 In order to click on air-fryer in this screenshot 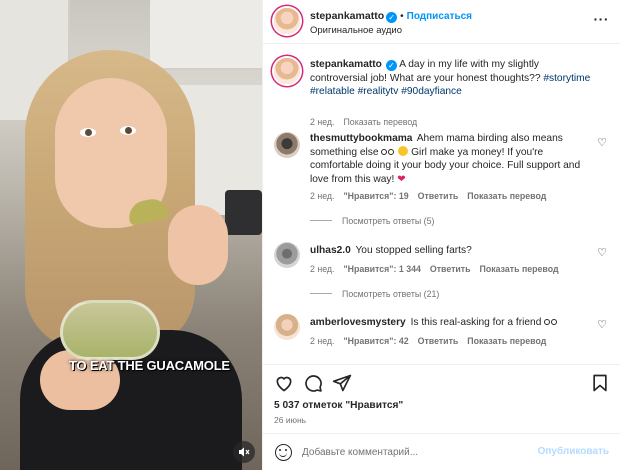, I will do `click(243, 212)`.